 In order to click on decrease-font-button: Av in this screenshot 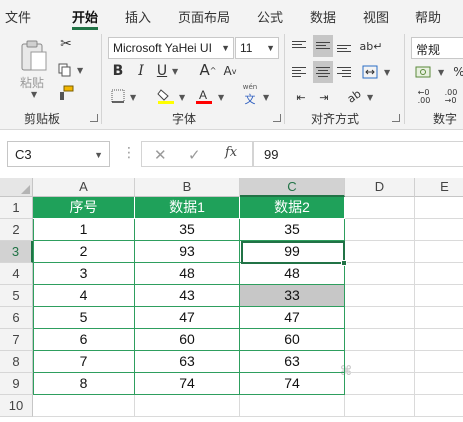, I will do `click(230, 71)`.